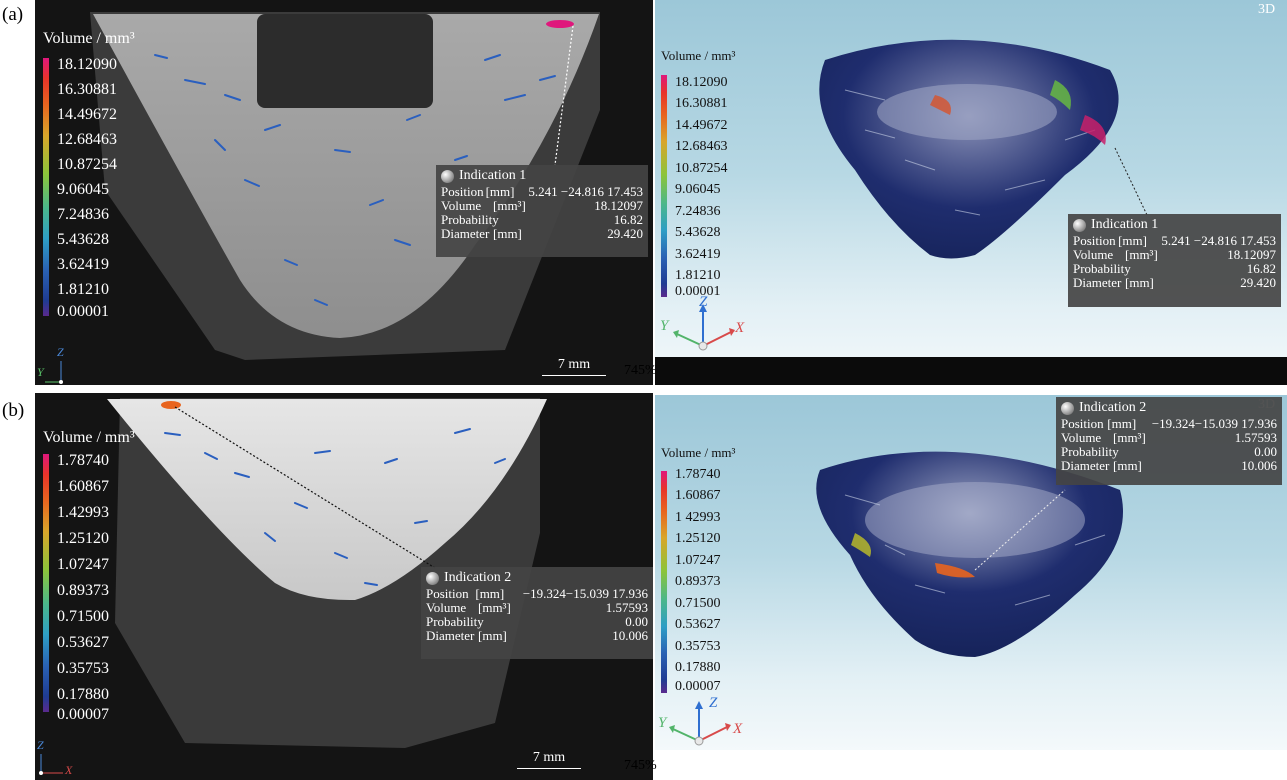  I want to click on legend-value: 0.00007, so click(83, 714).